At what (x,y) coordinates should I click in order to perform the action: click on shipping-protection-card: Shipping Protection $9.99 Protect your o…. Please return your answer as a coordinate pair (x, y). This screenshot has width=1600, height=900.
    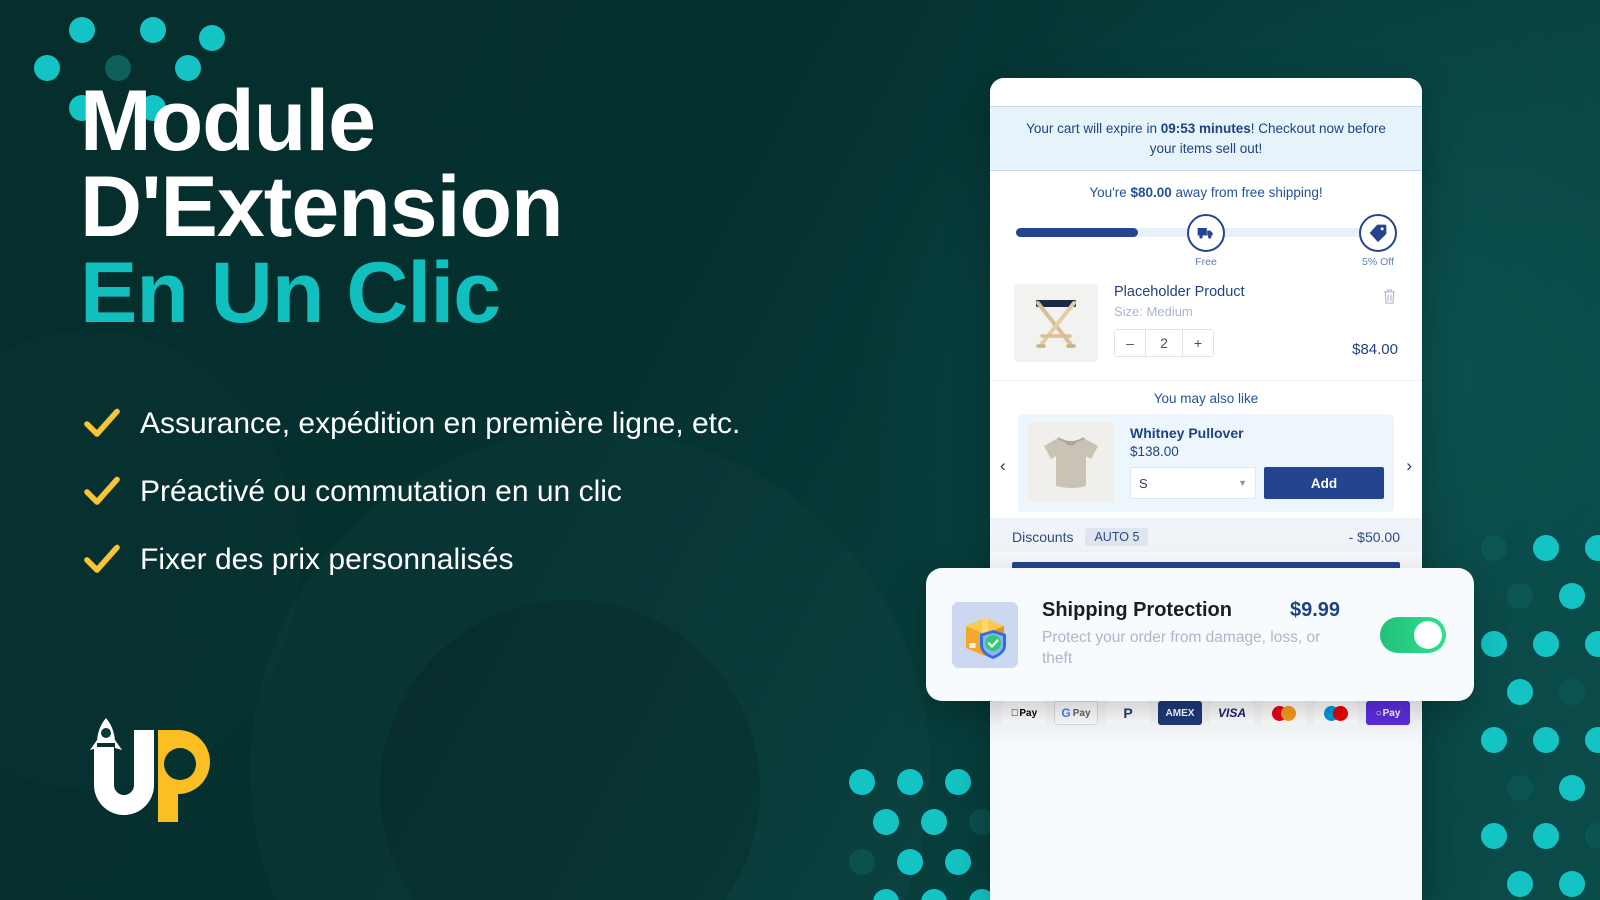
    Looking at the image, I should click on (1200, 634).